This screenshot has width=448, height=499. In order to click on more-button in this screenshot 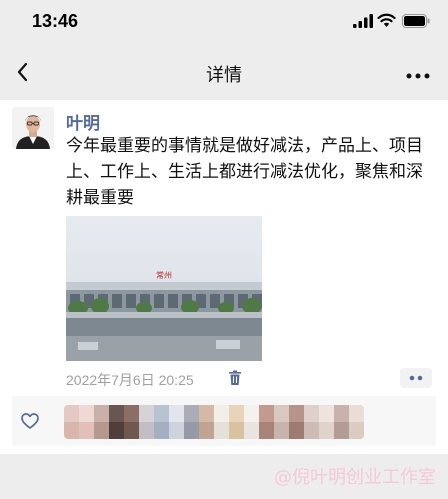, I will do `click(418, 73)`.